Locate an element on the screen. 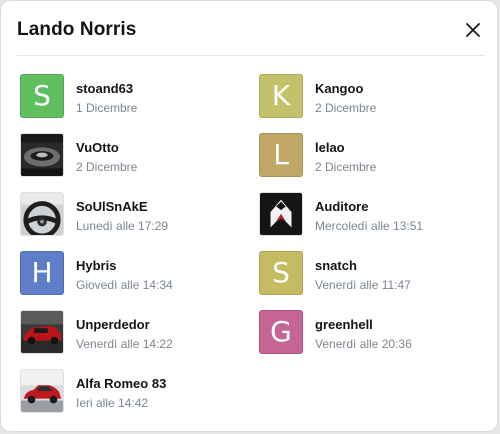 The width and height of the screenshot is (500, 434). user-date: 1 Dicembre is located at coordinates (107, 108).